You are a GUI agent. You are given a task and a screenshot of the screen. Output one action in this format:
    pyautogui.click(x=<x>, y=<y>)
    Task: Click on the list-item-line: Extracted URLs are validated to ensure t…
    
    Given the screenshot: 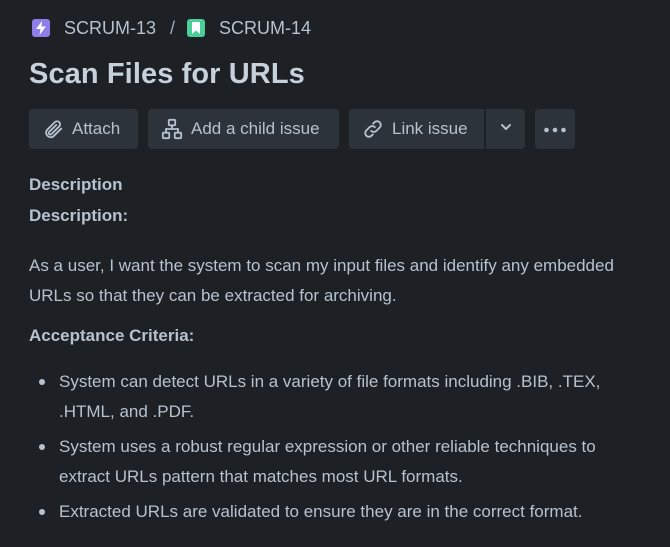 What is the action you would take?
    pyautogui.click(x=321, y=511)
    